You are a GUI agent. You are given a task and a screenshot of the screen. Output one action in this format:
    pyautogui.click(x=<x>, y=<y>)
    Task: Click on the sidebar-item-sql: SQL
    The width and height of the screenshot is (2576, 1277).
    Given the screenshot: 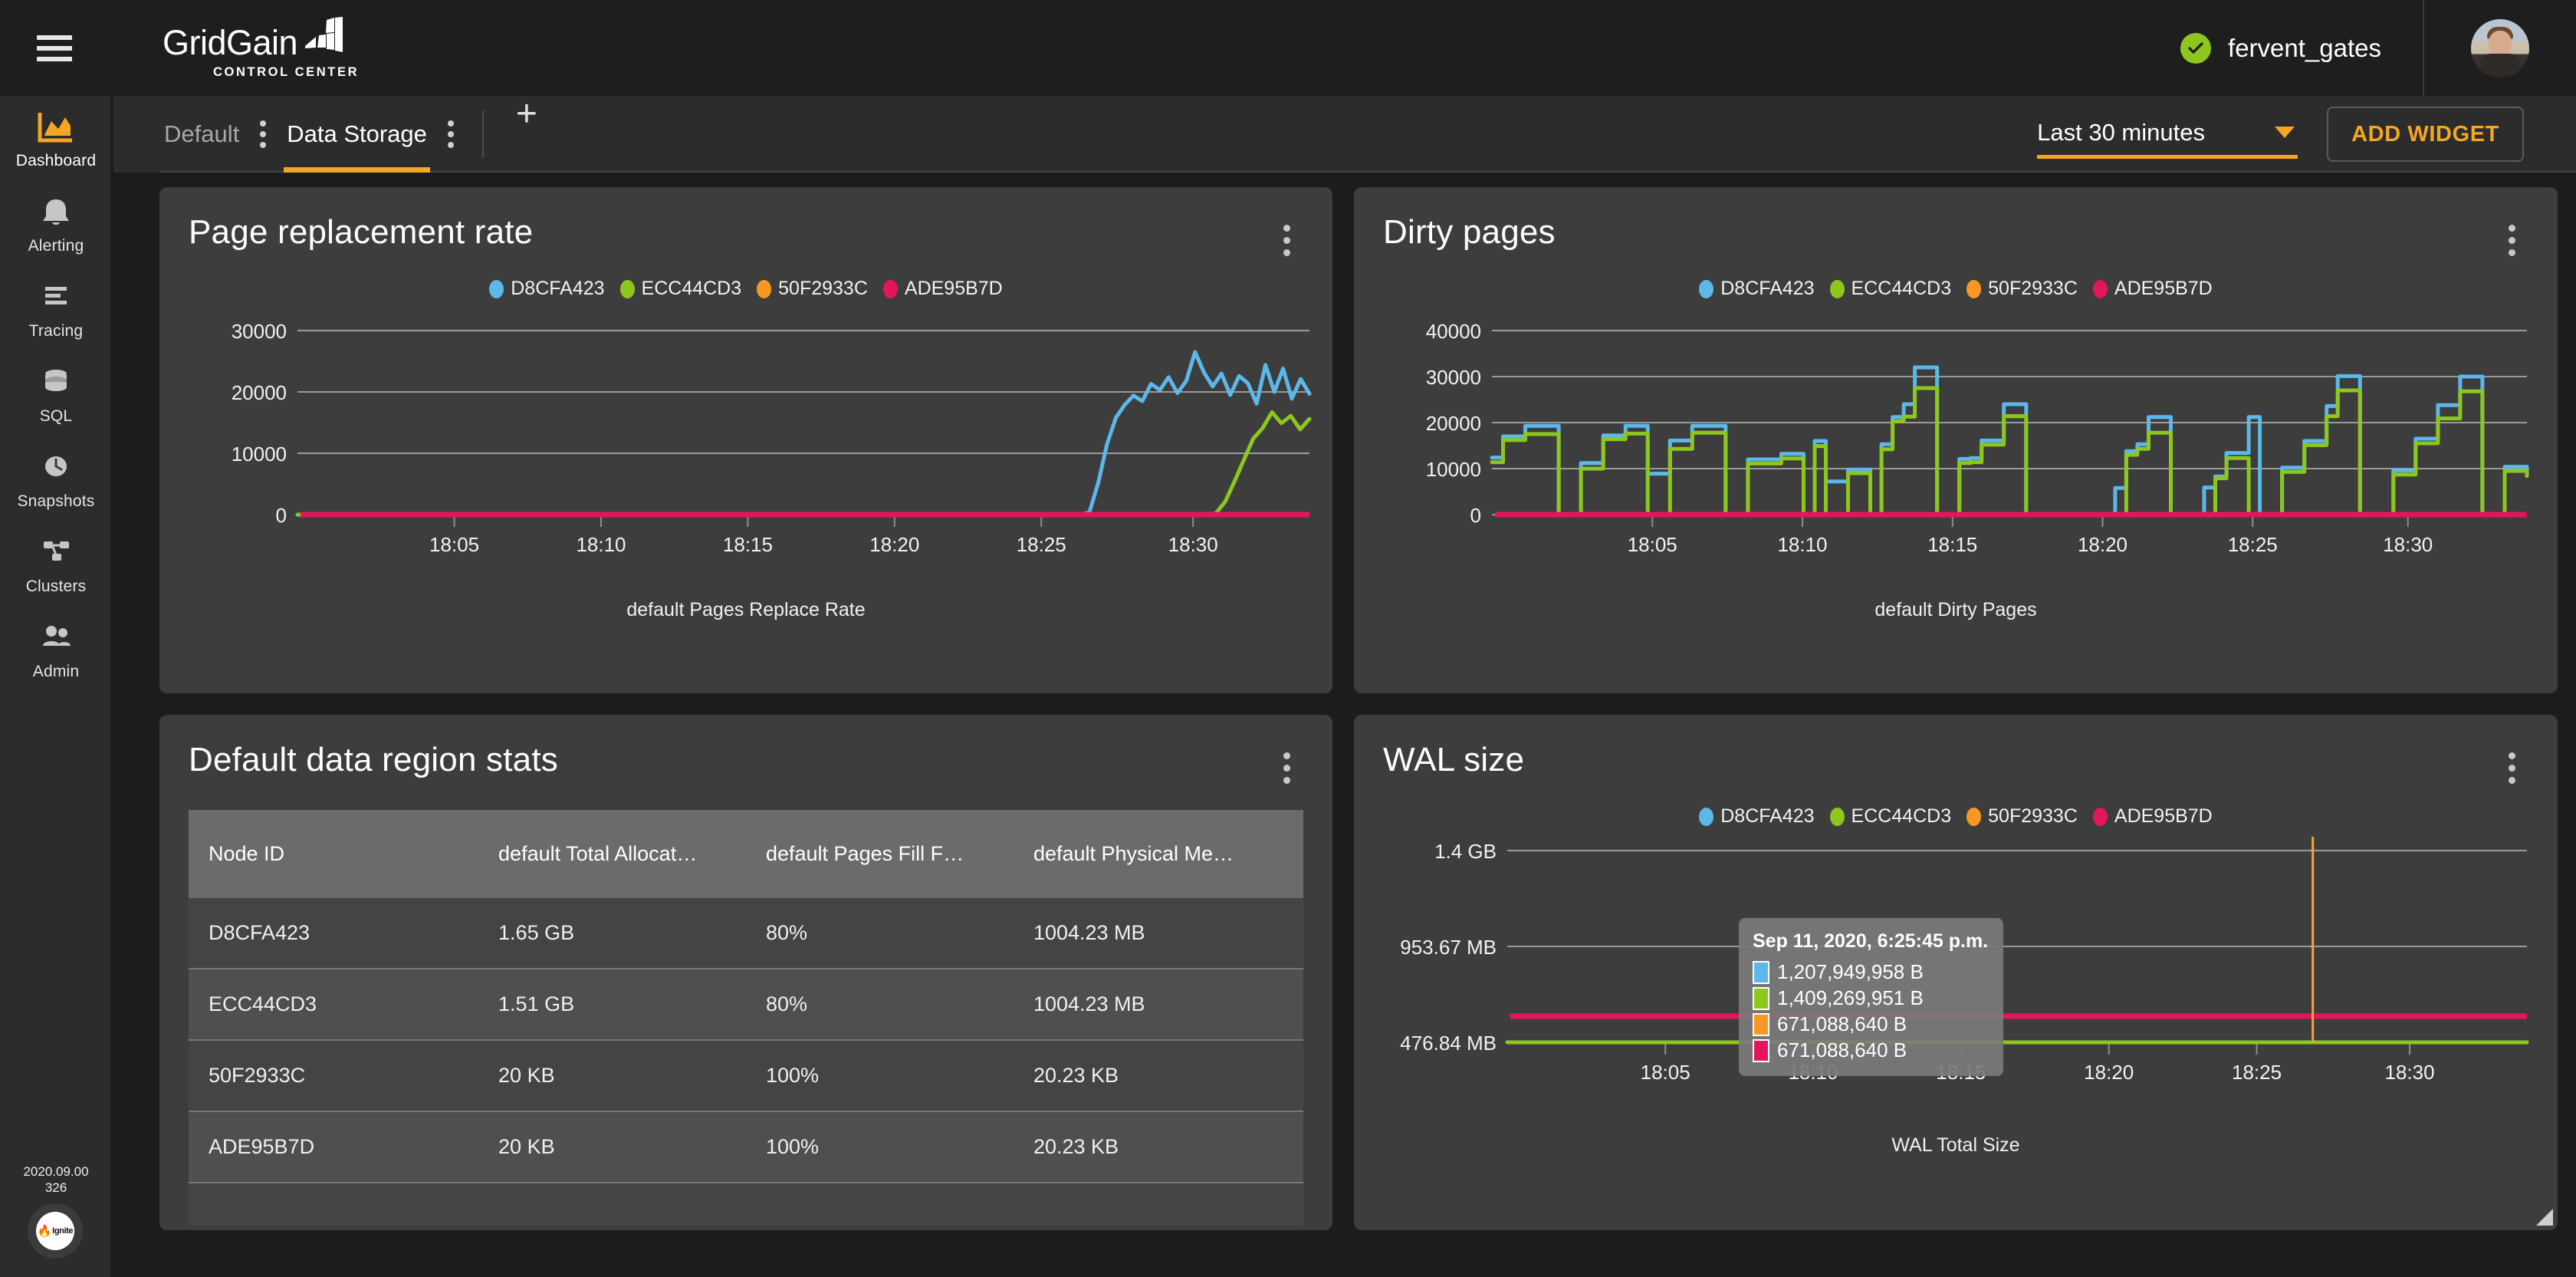 What is the action you would take?
    pyautogui.click(x=56, y=393)
    